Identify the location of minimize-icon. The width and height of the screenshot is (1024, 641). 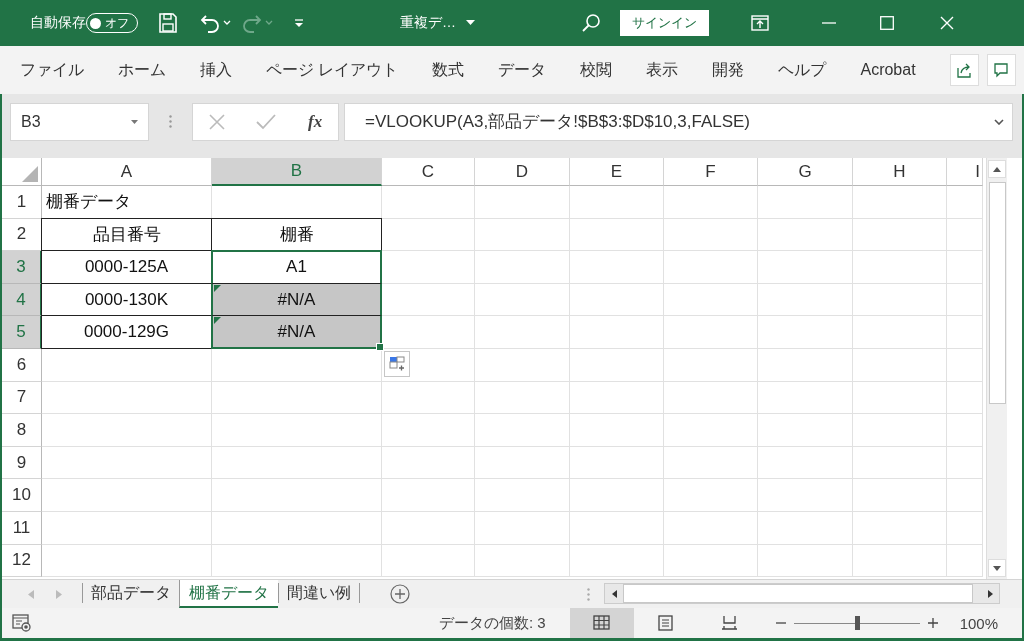
(829, 23).